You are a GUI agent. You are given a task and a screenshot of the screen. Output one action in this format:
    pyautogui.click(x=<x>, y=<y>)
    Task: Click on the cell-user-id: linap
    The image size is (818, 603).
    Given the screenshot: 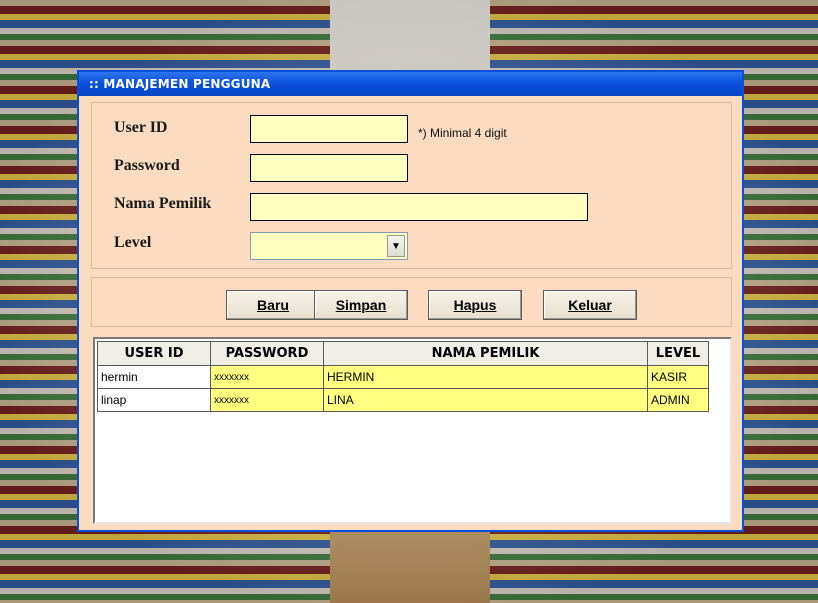 What is the action you would take?
    pyautogui.click(x=154, y=400)
    